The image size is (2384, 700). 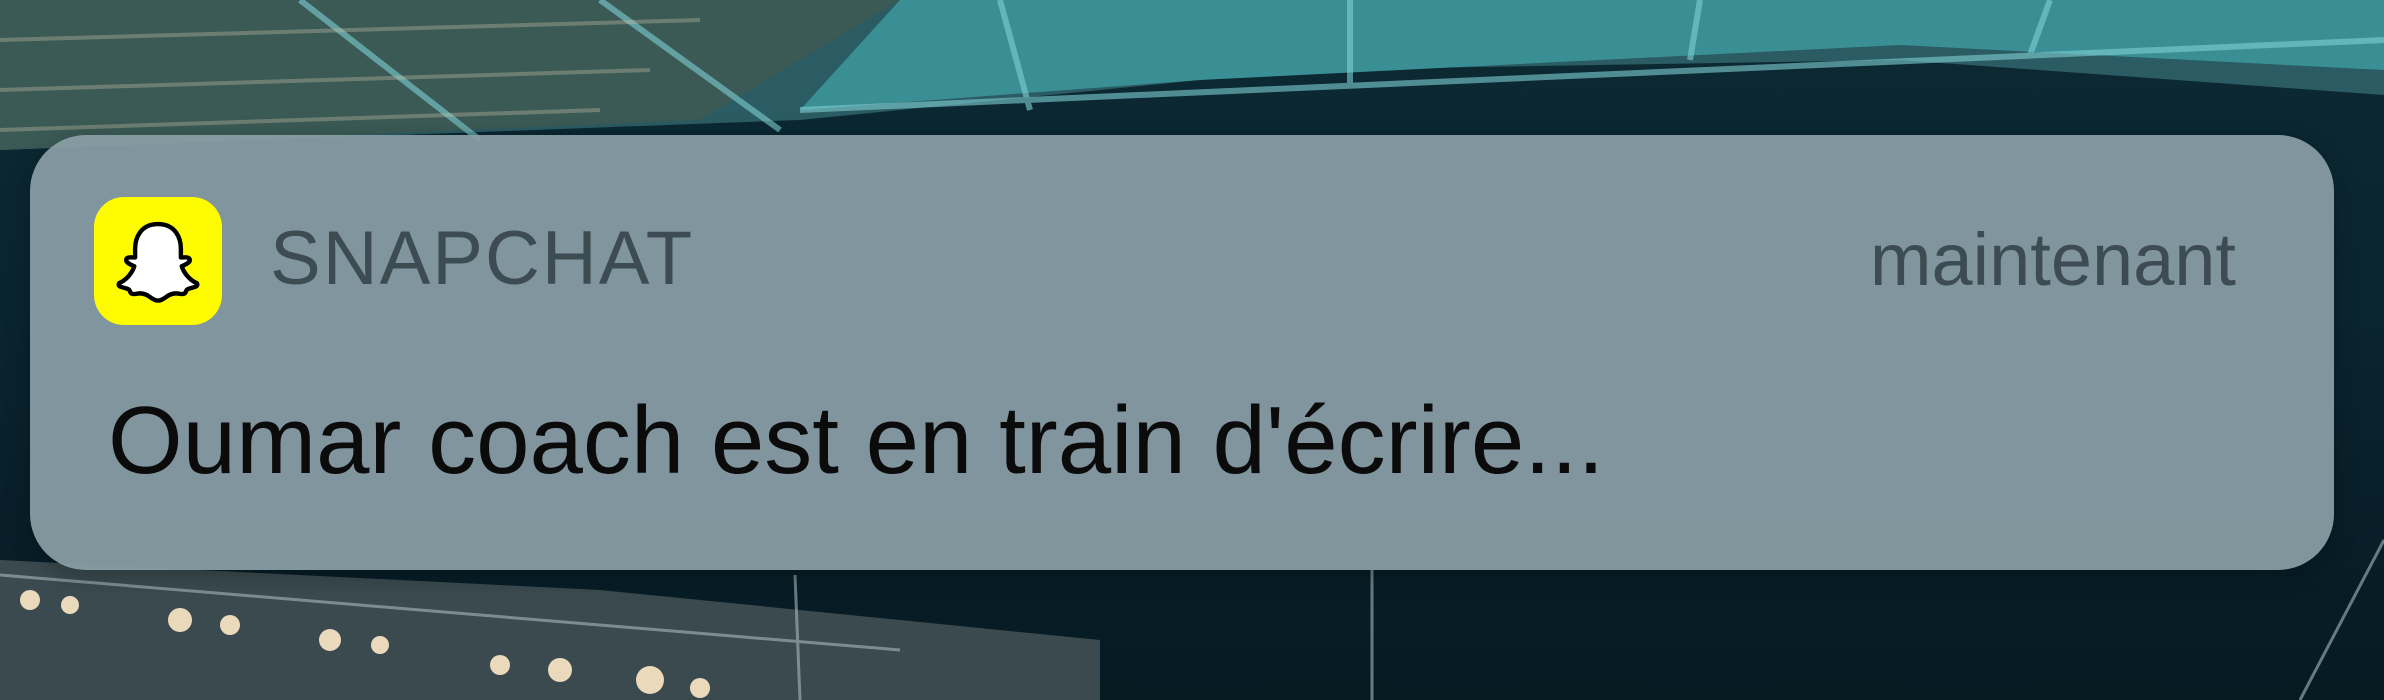 I want to click on app-name: SNAPCHAT, so click(x=482, y=258).